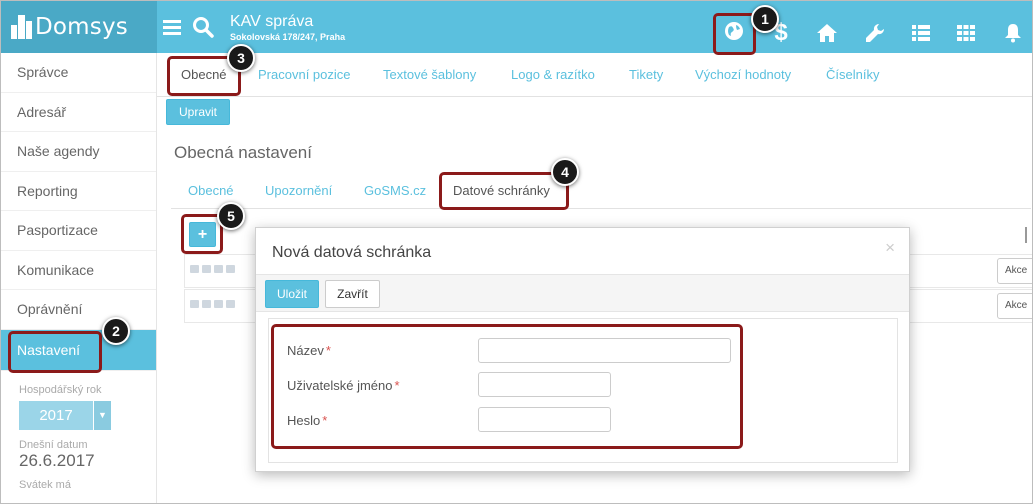 This screenshot has height=504, width=1033. I want to click on app-logo: Domsys, so click(79, 27).